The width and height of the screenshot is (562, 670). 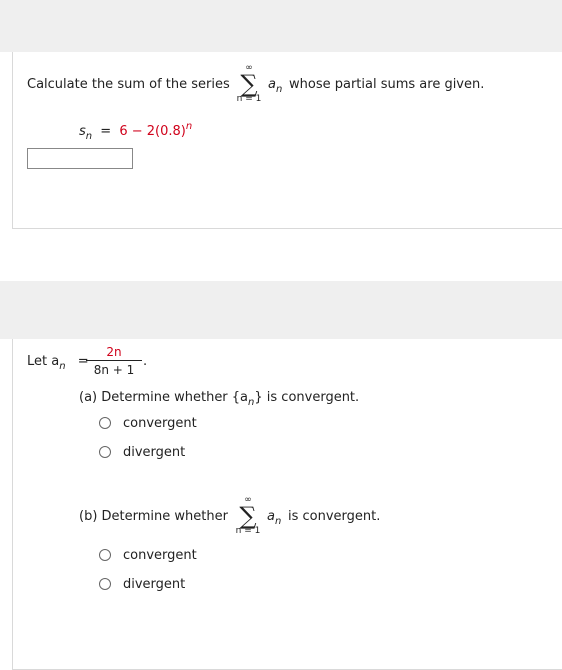 I want to click on q1-sigma-symbol: ∑, so click(x=249, y=84).